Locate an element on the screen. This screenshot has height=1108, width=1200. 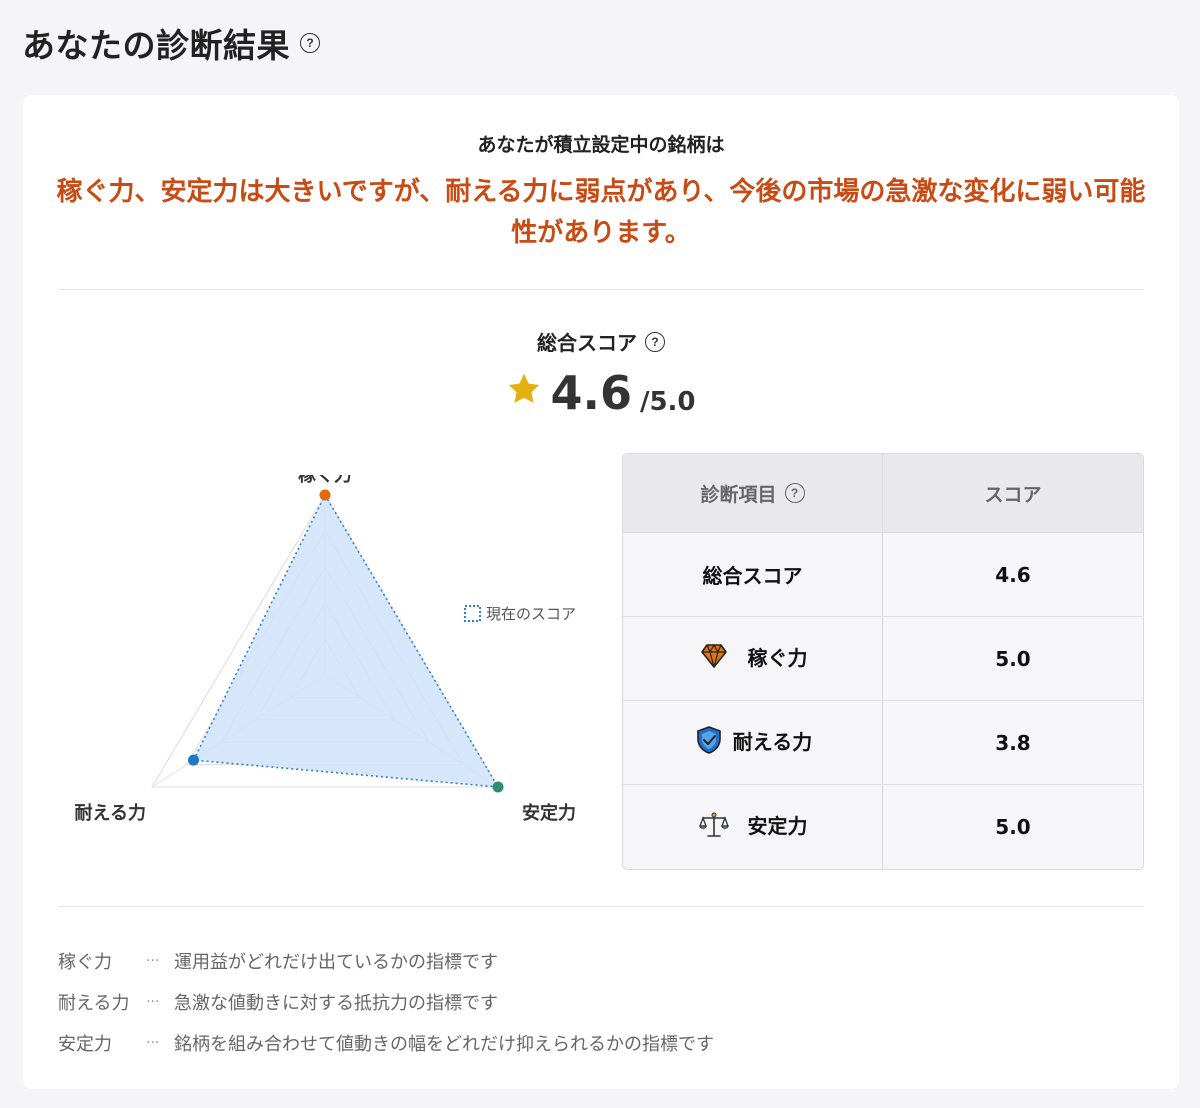
legend-swatch is located at coordinates (472, 613).